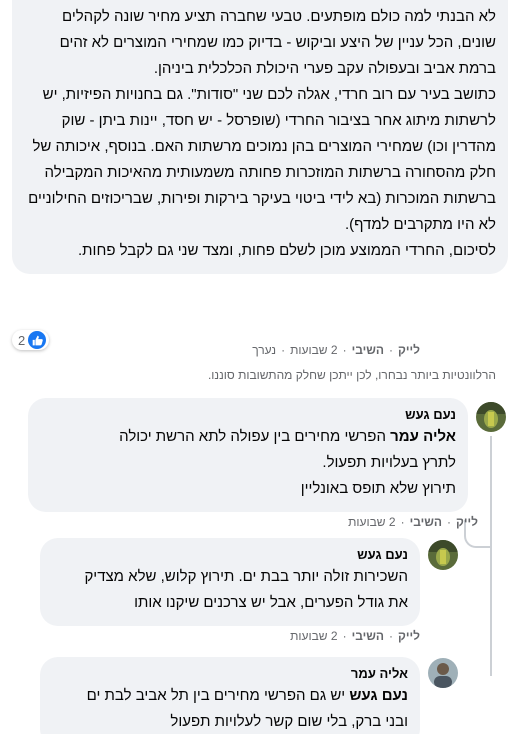  I want to click on edited-label: נערך, so click(264, 350).